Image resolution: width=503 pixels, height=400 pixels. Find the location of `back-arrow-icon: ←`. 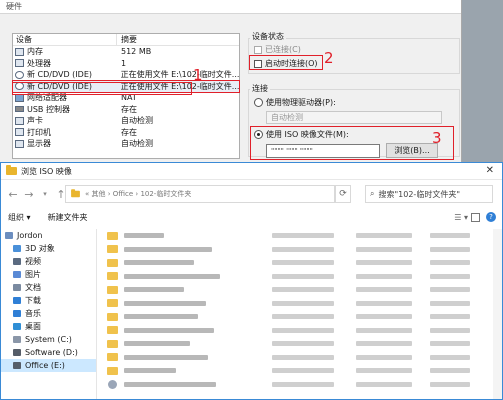

back-arrow-icon: ← is located at coordinates (13, 194).